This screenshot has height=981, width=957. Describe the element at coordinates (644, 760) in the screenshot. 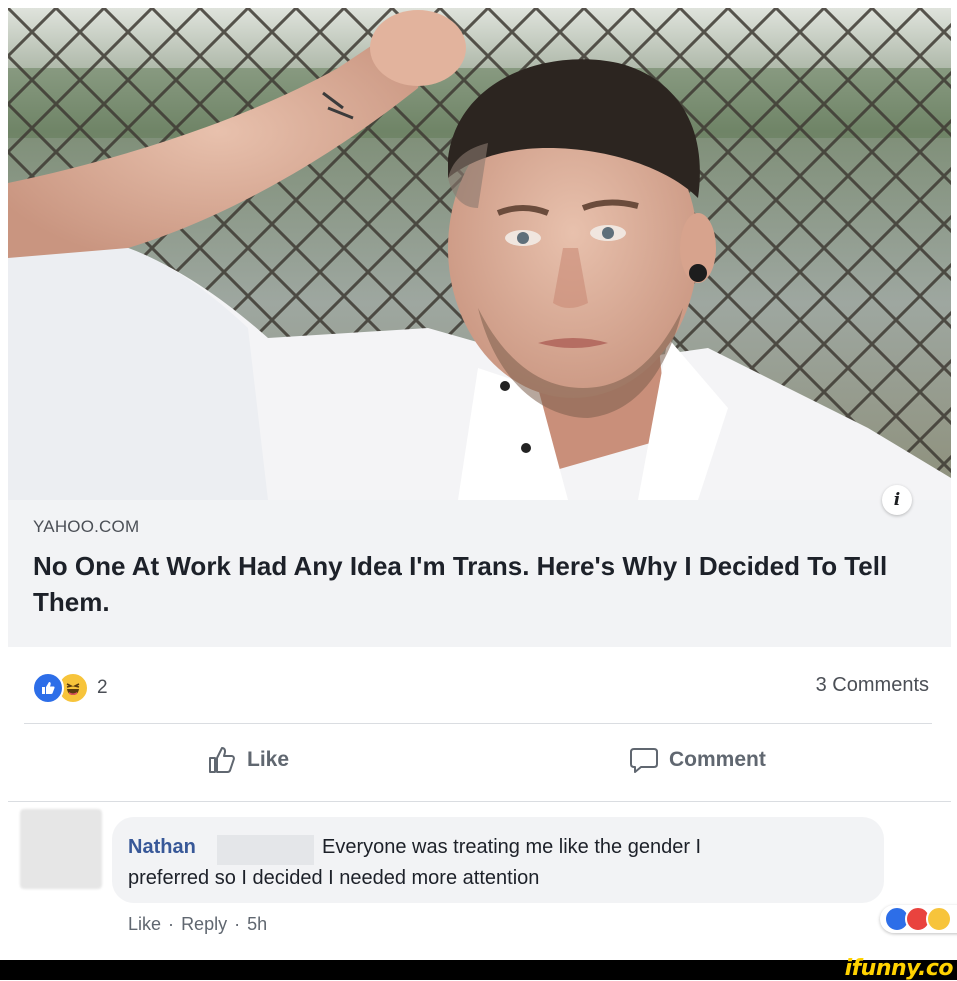

I see `comment-icon` at that location.